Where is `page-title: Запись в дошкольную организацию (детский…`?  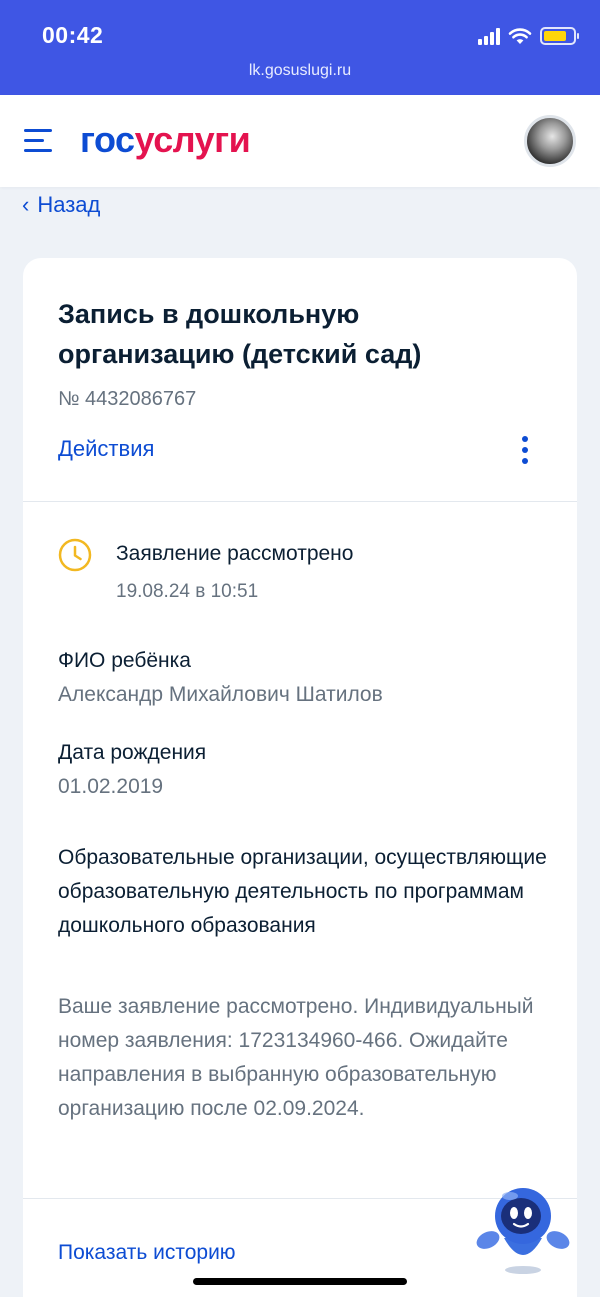 page-title: Запись в дошкольную организацию (детский… is located at coordinates (240, 334).